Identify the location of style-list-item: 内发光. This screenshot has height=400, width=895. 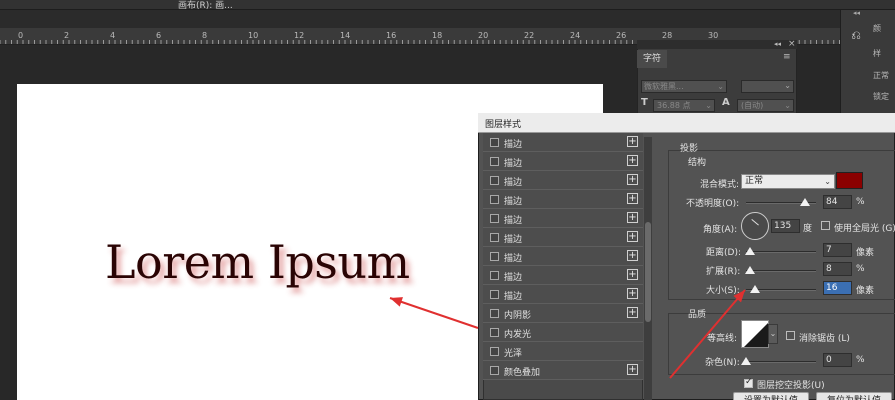
(563, 332).